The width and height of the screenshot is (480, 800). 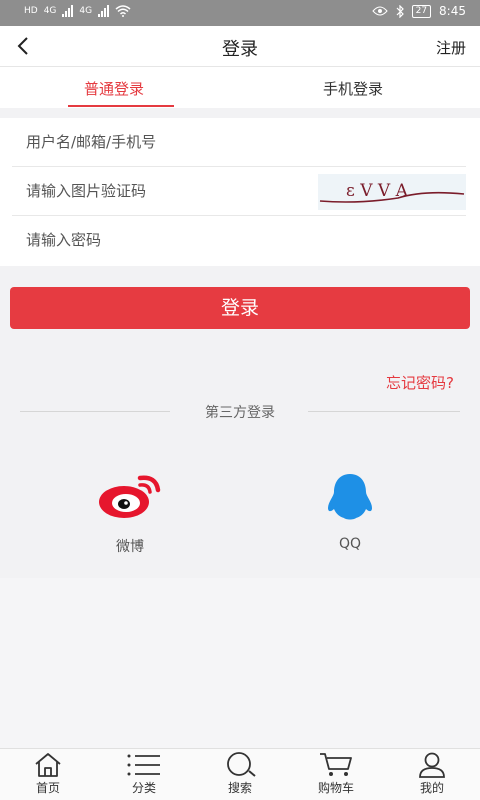 I want to click on nav-cart: 购物车, so click(x=336, y=774).